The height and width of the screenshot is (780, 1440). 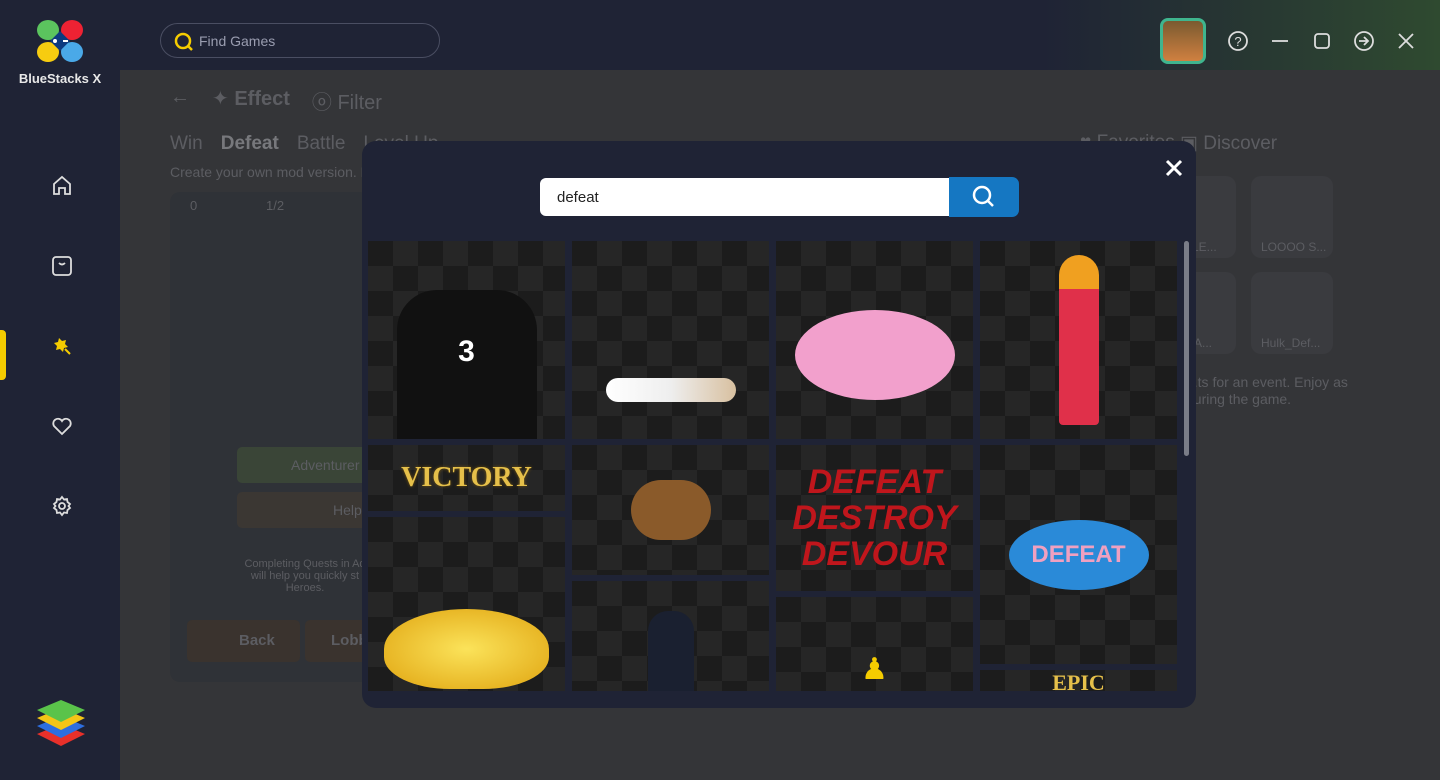 I want to click on tab-filter: ⓞ Filter, so click(x=347, y=100).